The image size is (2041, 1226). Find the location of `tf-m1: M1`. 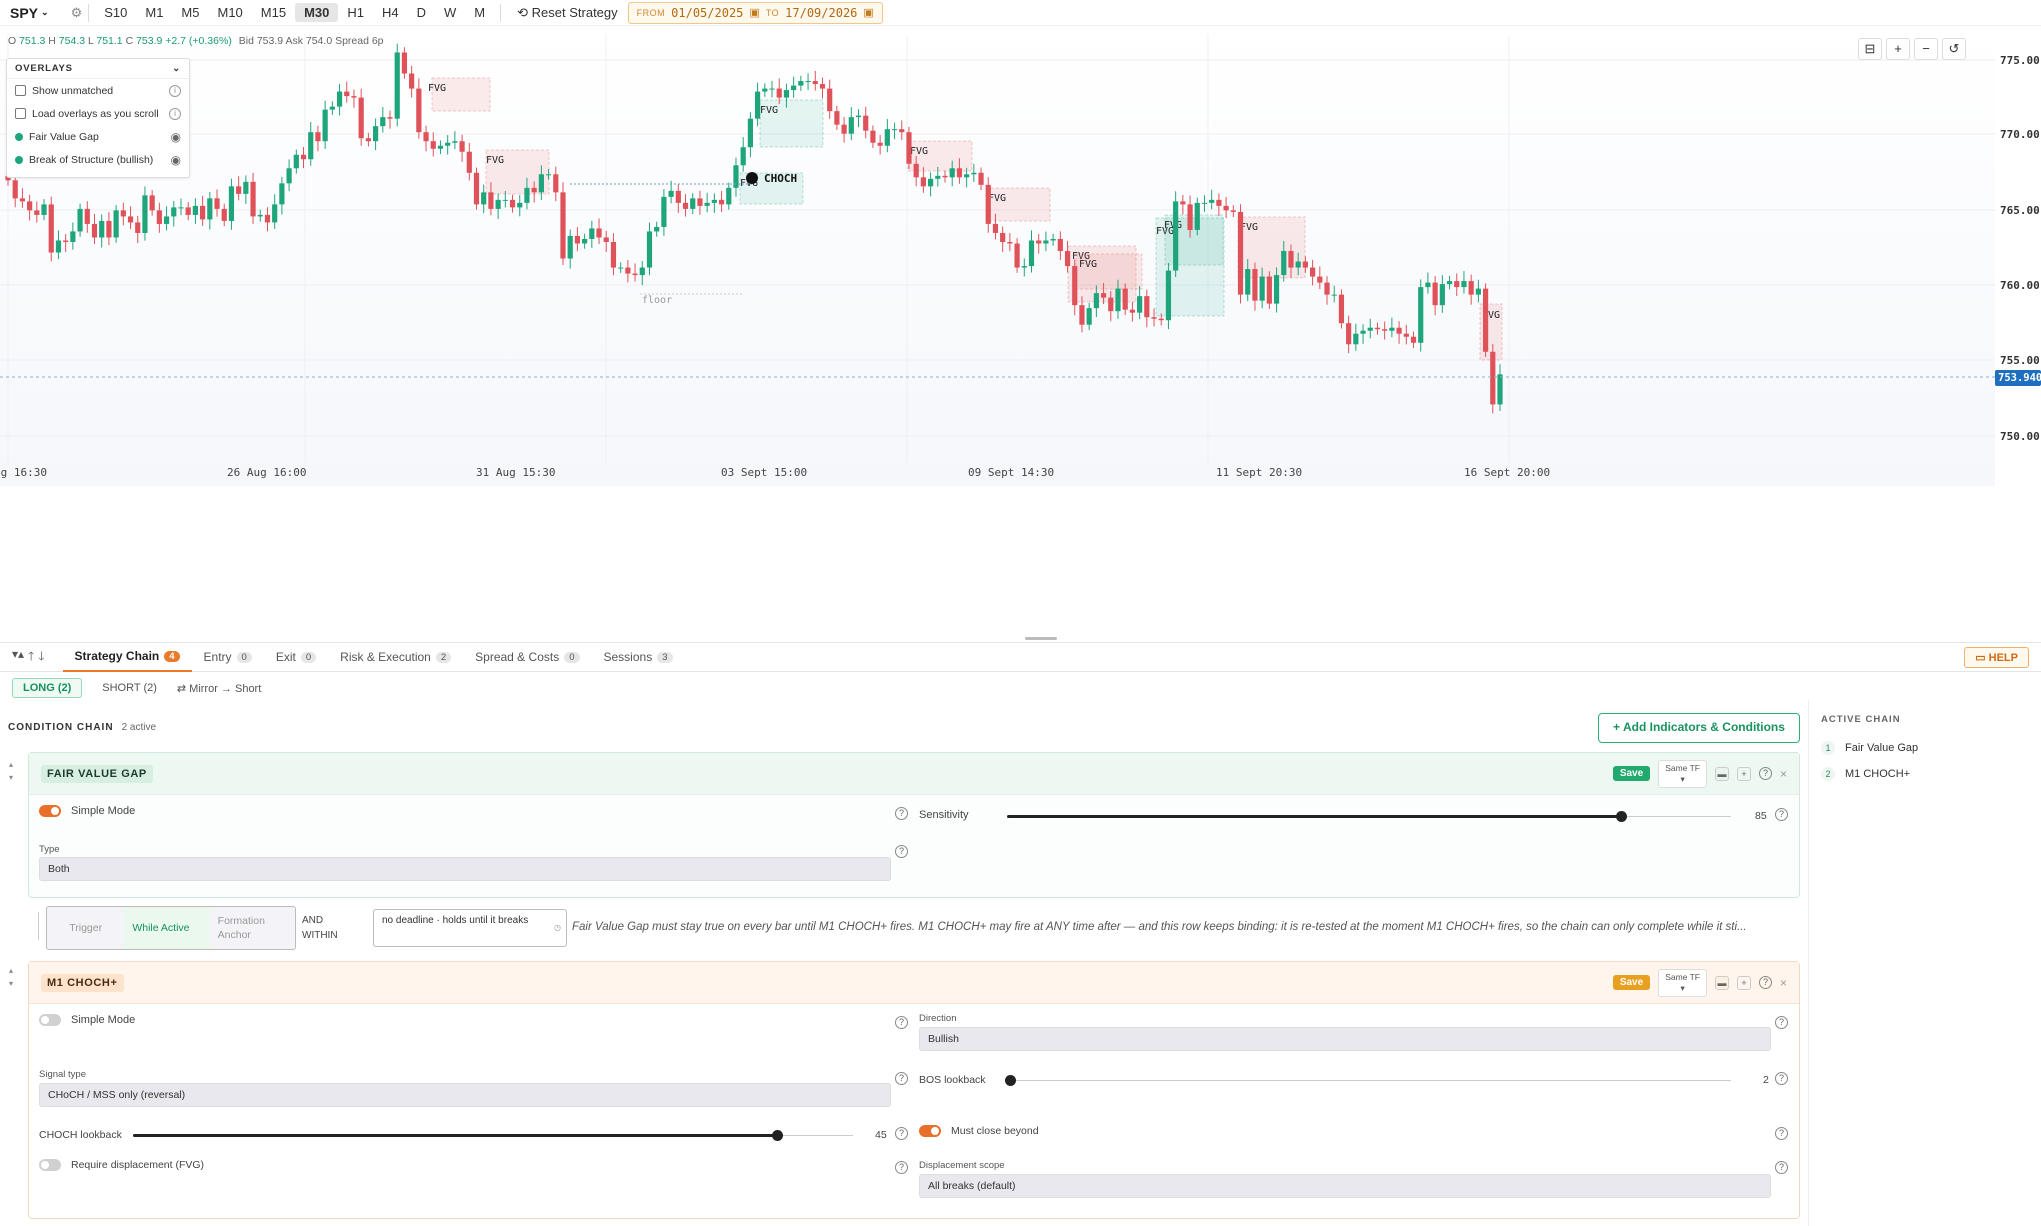

tf-m1: M1 is located at coordinates (154, 12).